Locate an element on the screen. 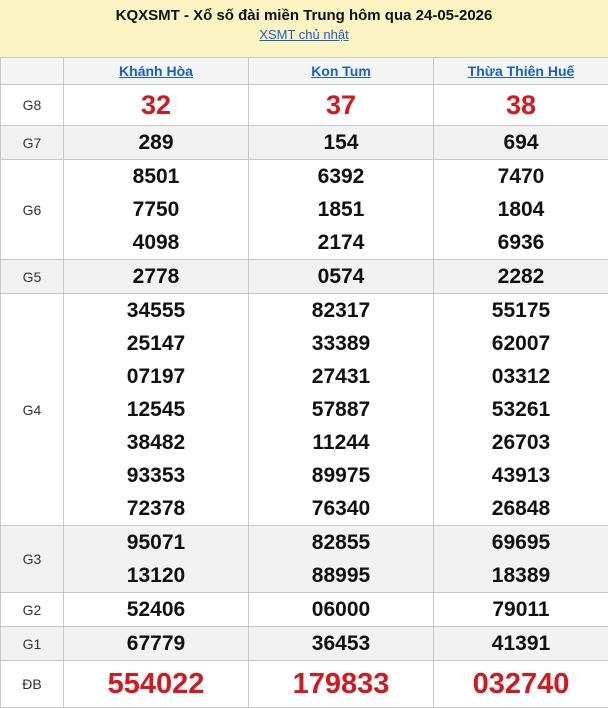  prize-number: 2282 is located at coordinates (521, 277).